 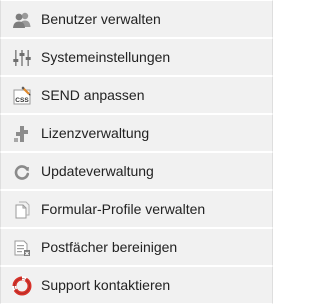 What do you see at coordinates (22, 210) in the screenshot?
I see `documents-icon` at bounding box center [22, 210].